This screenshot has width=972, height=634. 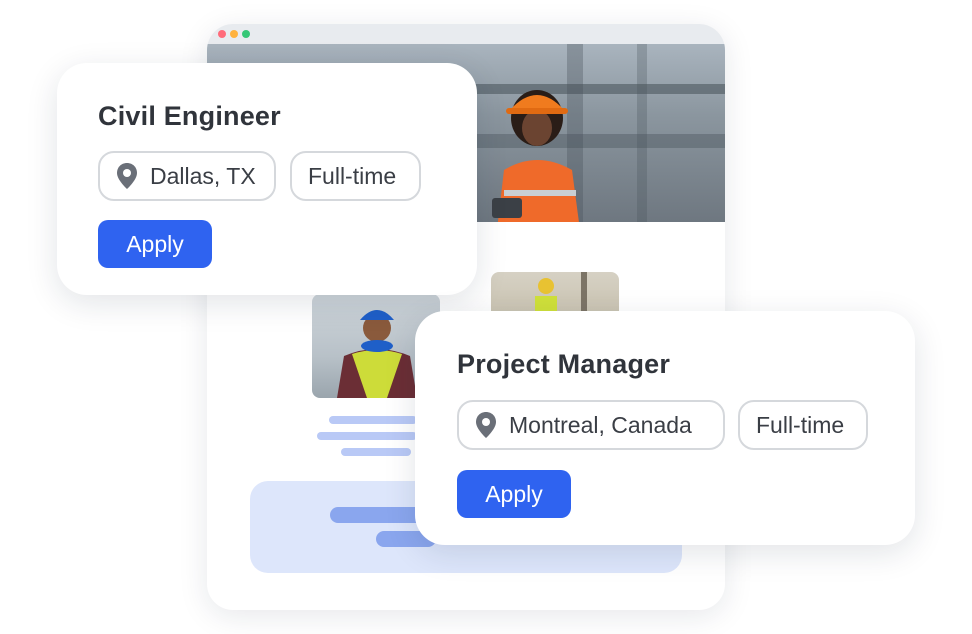 What do you see at coordinates (234, 34) in the screenshot?
I see `window-minimize-dot` at bounding box center [234, 34].